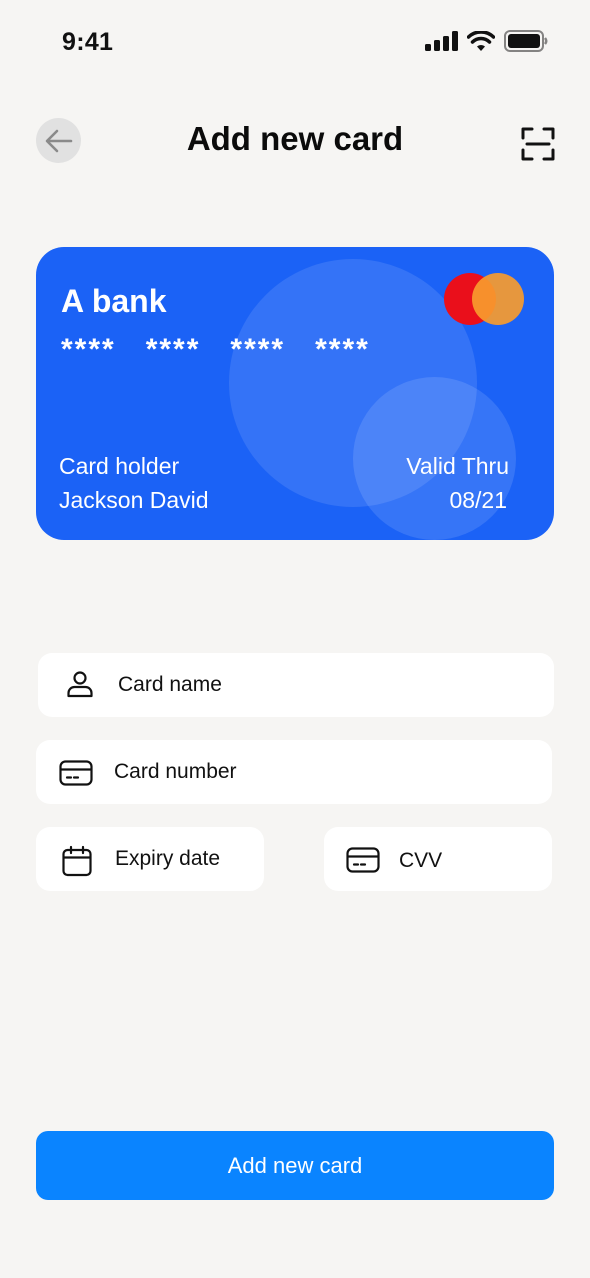 The width and height of the screenshot is (590, 1278). What do you see at coordinates (88, 42) in the screenshot?
I see `status-time: 9:41` at bounding box center [88, 42].